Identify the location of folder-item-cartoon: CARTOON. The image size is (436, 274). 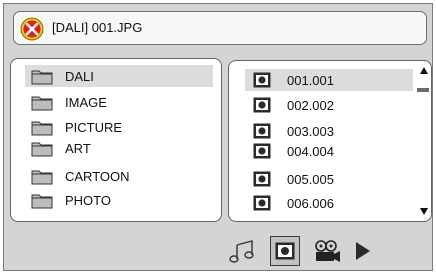
(119, 176).